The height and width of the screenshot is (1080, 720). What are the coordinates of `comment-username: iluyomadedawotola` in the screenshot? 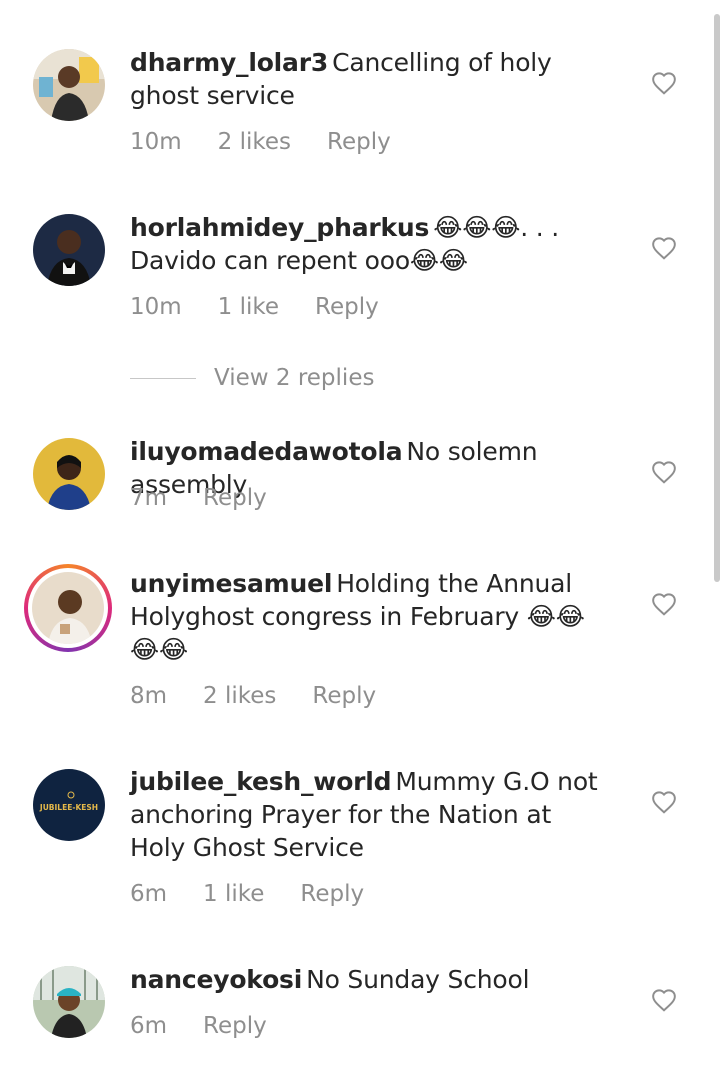 It's located at (266, 451).